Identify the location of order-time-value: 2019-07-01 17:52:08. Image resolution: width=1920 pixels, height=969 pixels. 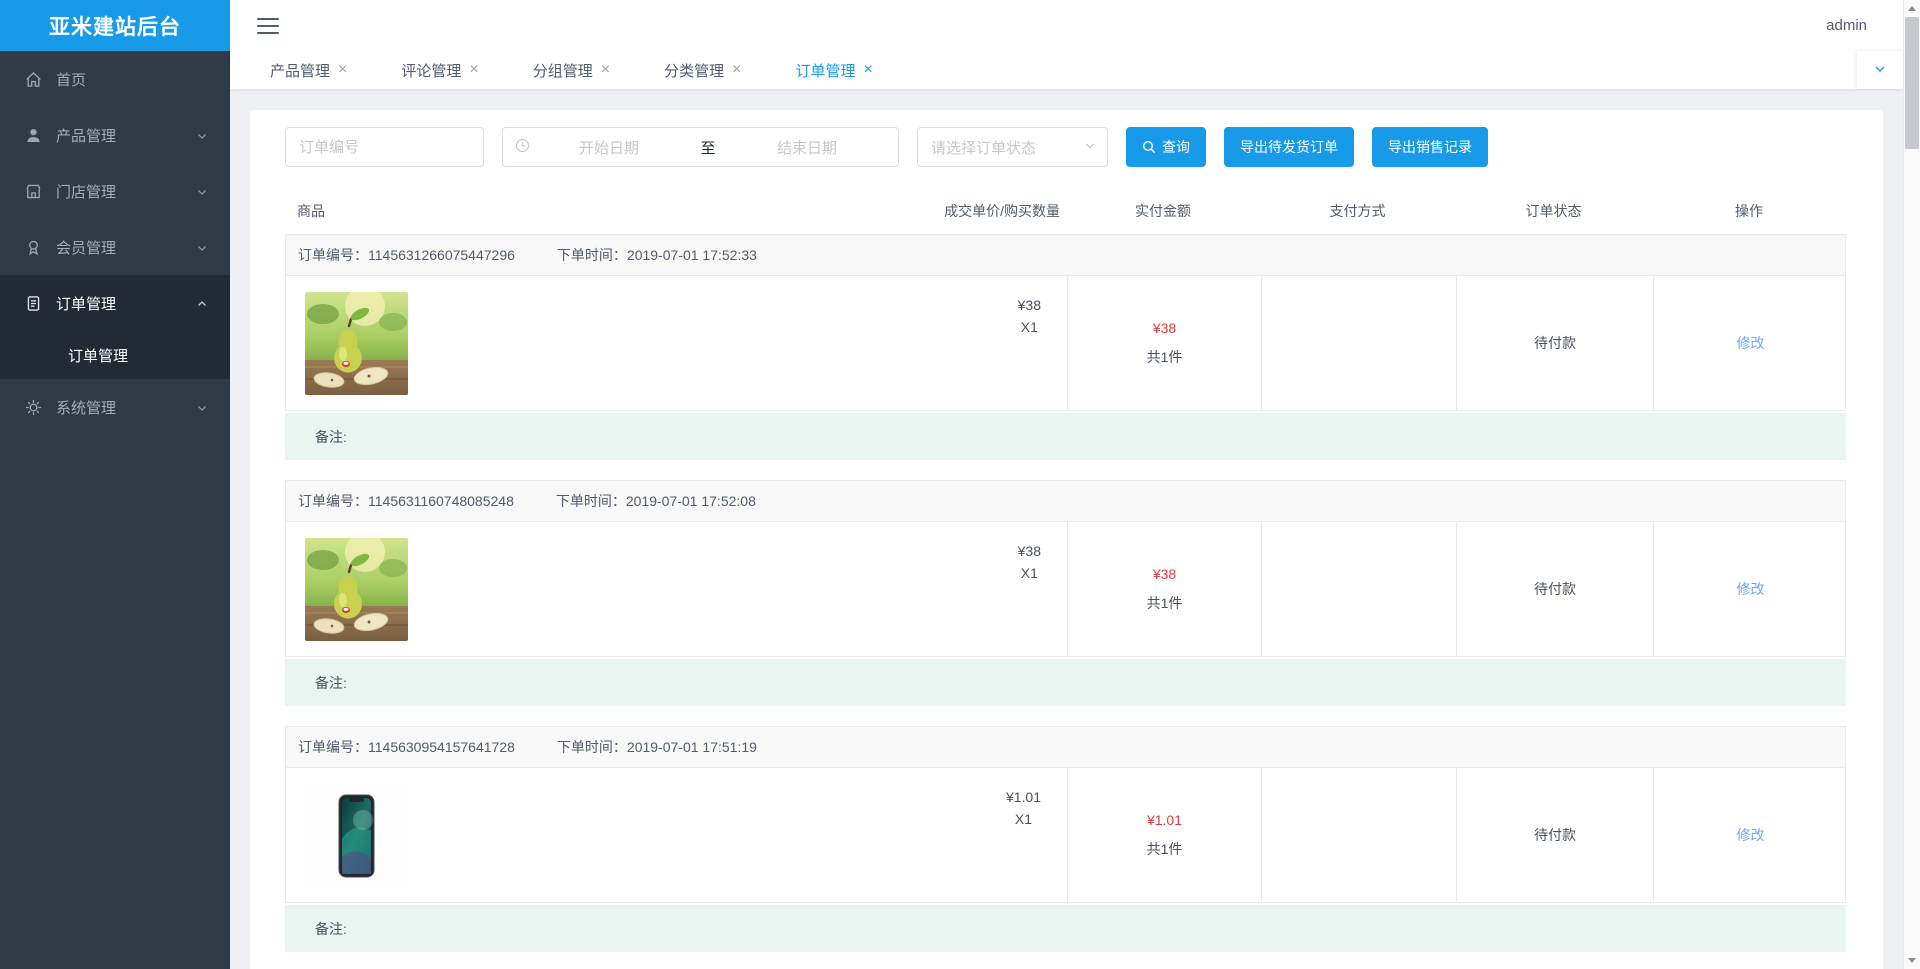
(690, 501).